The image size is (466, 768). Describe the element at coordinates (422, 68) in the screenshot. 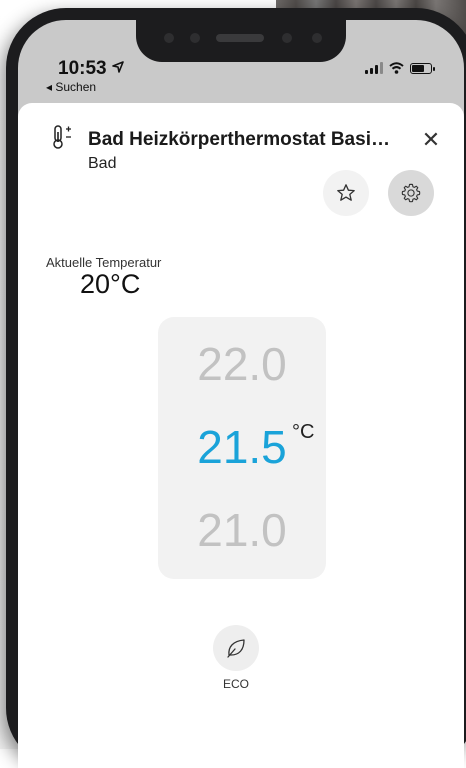

I see `battery-icon` at that location.